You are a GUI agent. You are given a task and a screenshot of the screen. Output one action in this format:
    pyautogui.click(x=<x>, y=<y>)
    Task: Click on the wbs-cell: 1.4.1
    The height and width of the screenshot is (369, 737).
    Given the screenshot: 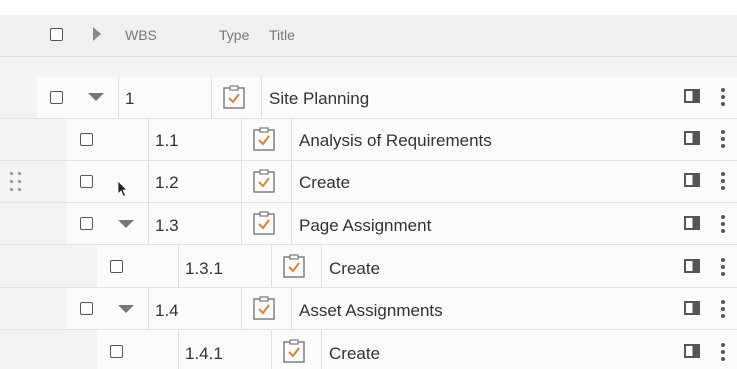 What is the action you would take?
    pyautogui.click(x=204, y=353)
    